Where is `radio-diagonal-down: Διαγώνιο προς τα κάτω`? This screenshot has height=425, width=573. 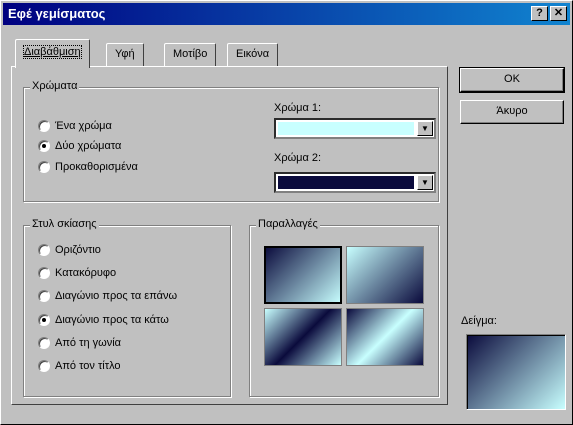 radio-diagonal-down: Διαγώνιο προς τα κάτω is located at coordinates (103, 320).